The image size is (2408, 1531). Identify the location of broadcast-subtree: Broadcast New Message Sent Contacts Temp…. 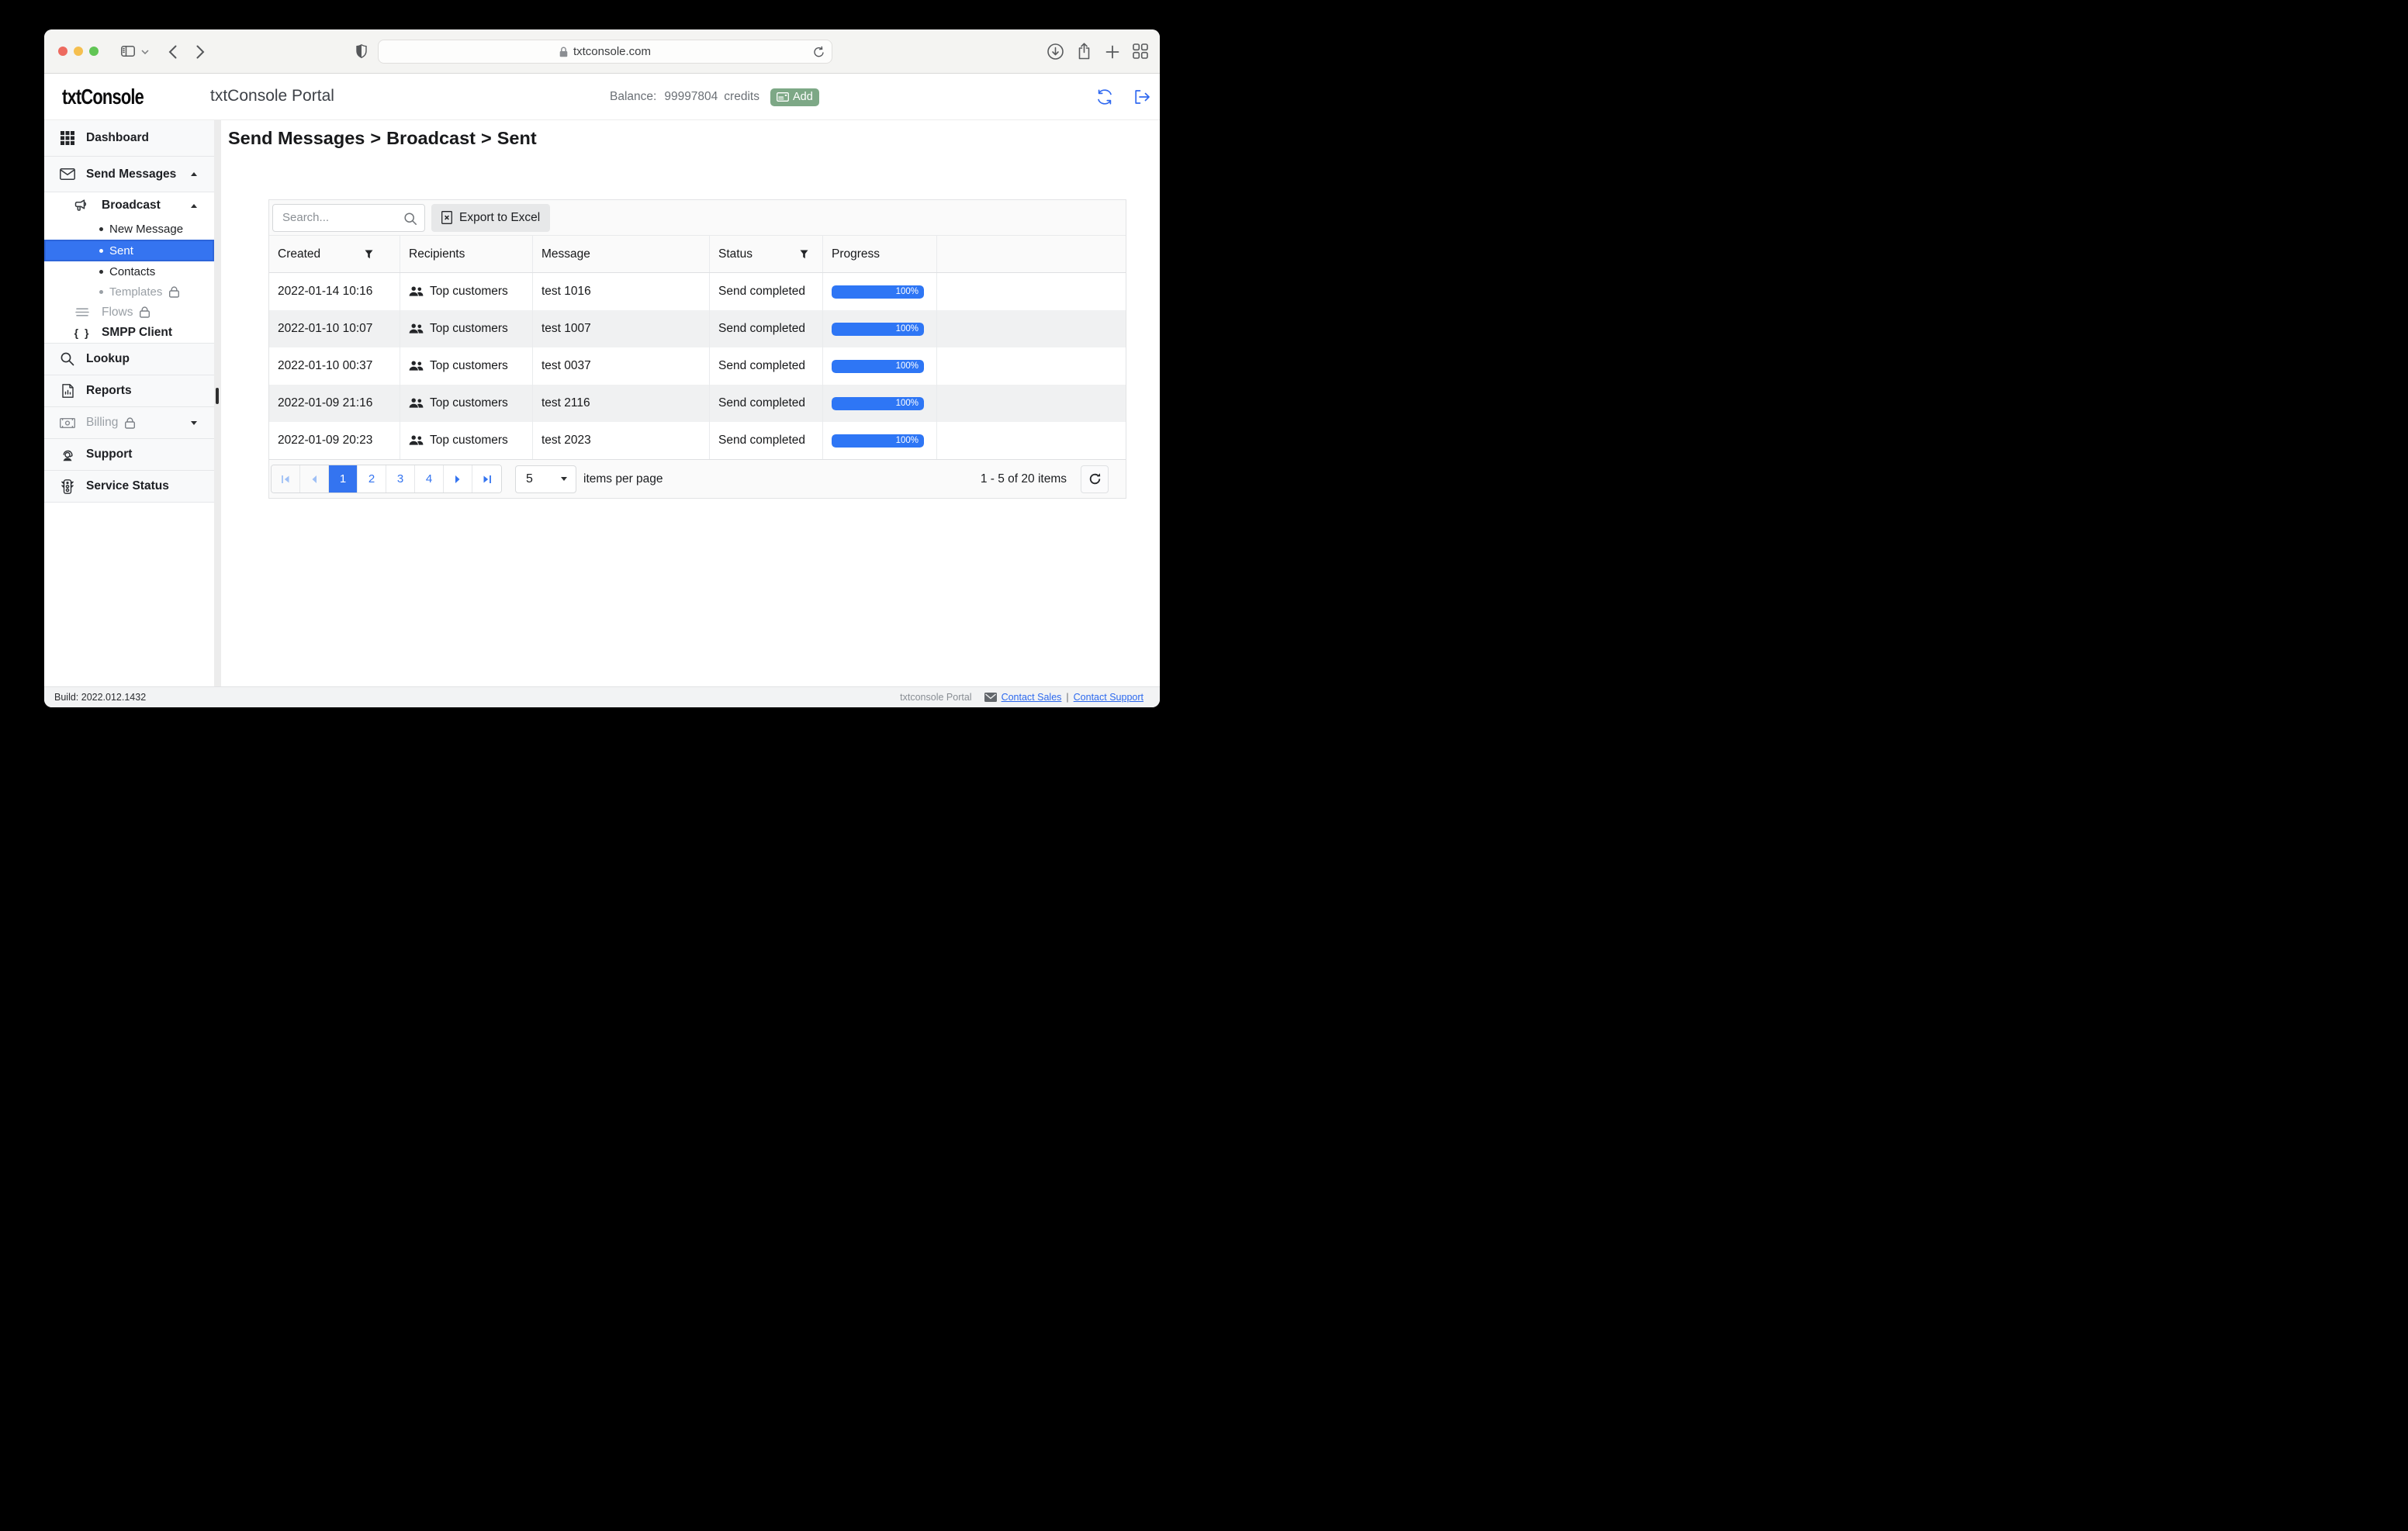
(129, 268).